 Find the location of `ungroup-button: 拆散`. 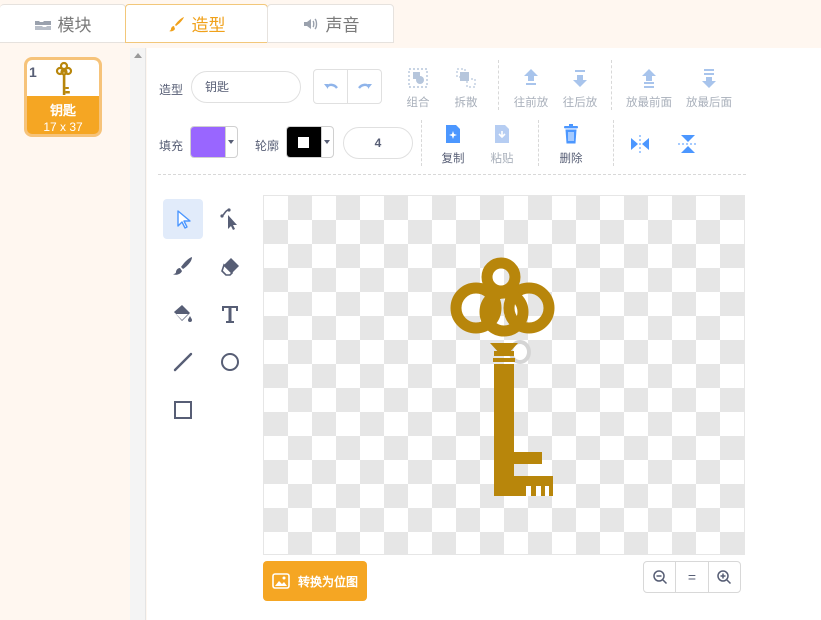

ungroup-button: 拆散 is located at coordinates (466, 88).